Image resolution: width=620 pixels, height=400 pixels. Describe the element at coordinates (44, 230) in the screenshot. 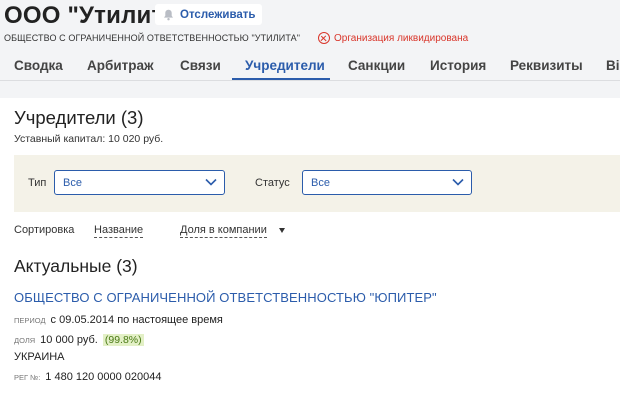

I see `sort-label: Сортировка` at that location.